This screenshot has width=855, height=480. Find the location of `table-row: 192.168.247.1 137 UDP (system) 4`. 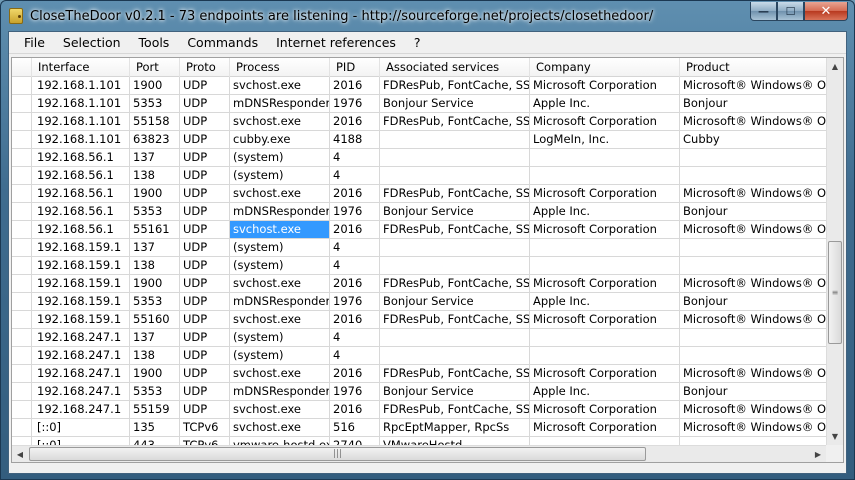

table-row: 192.168.247.1 137 UDP (system) 4 is located at coordinates (421, 338).